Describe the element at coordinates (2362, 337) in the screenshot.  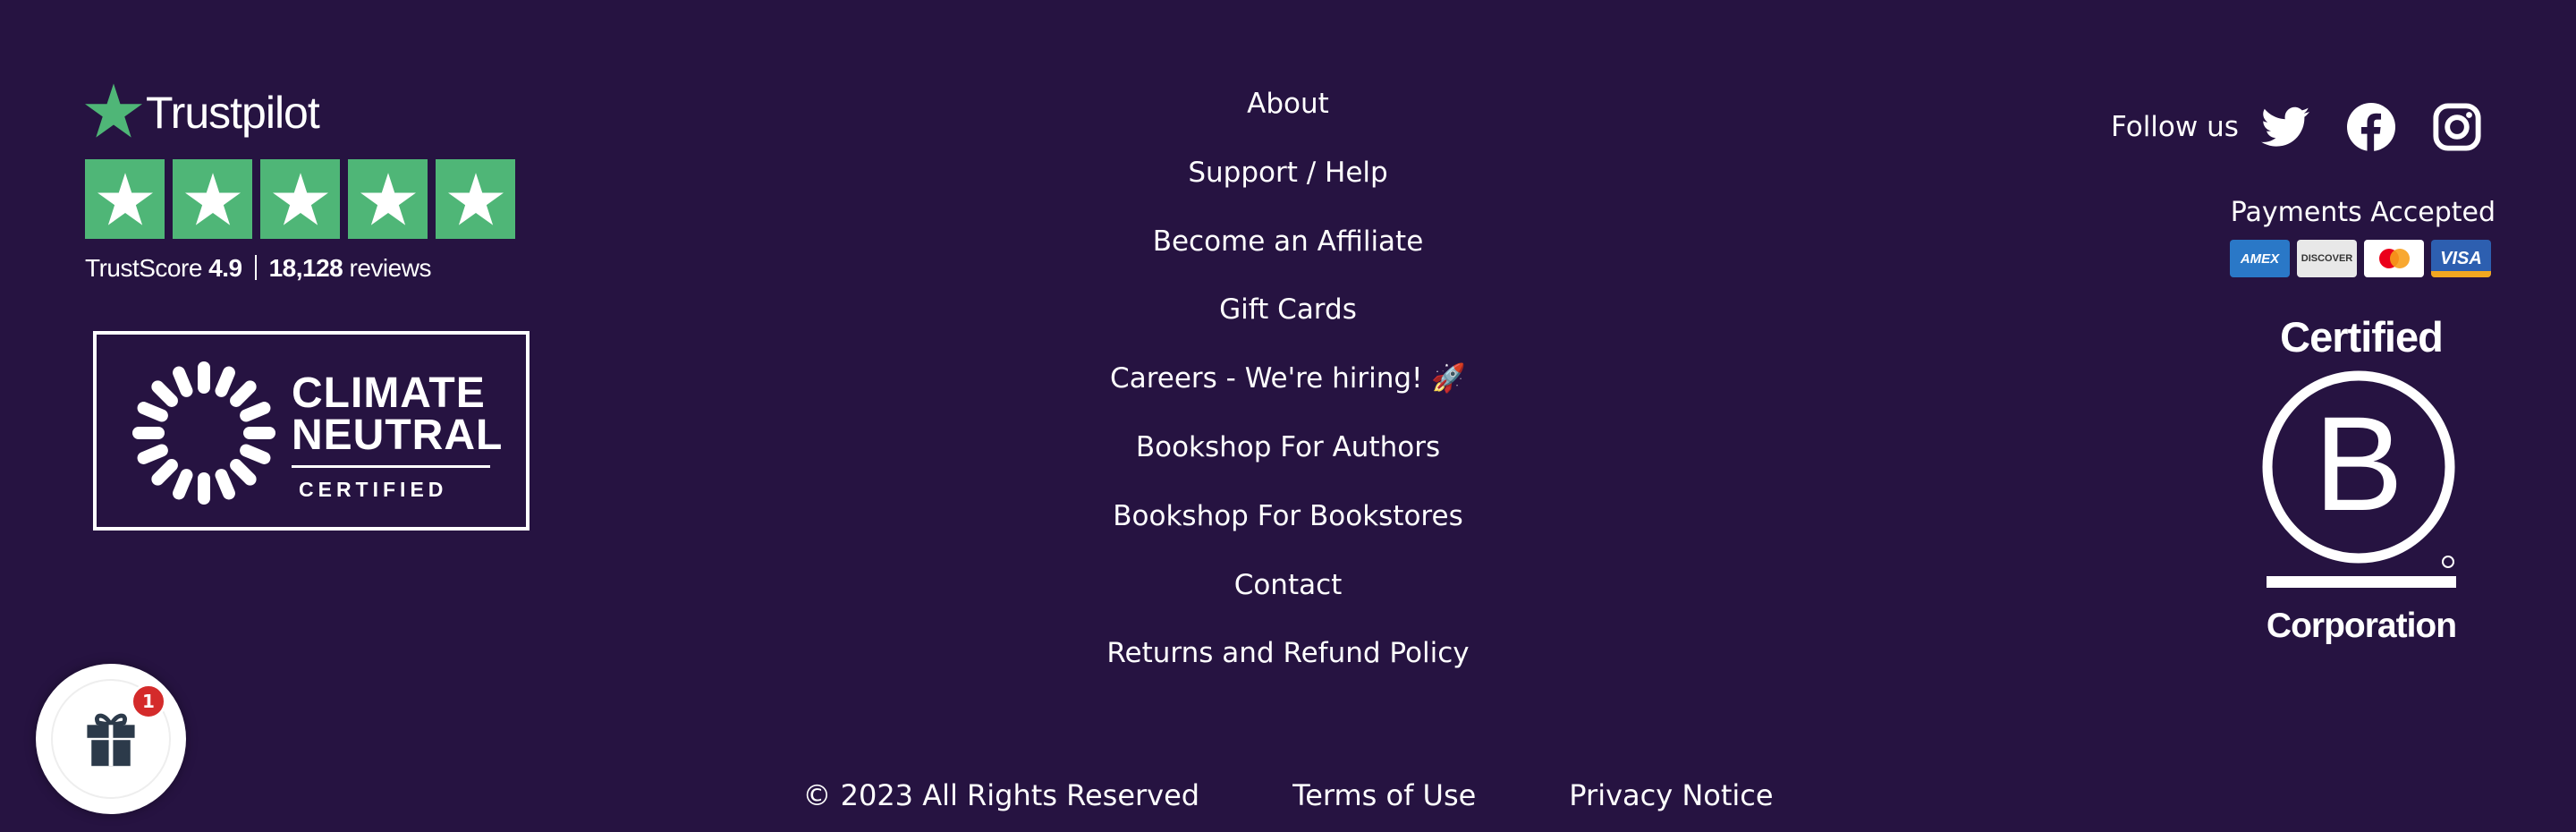
I see `bcorp-certified: Certified` at that location.